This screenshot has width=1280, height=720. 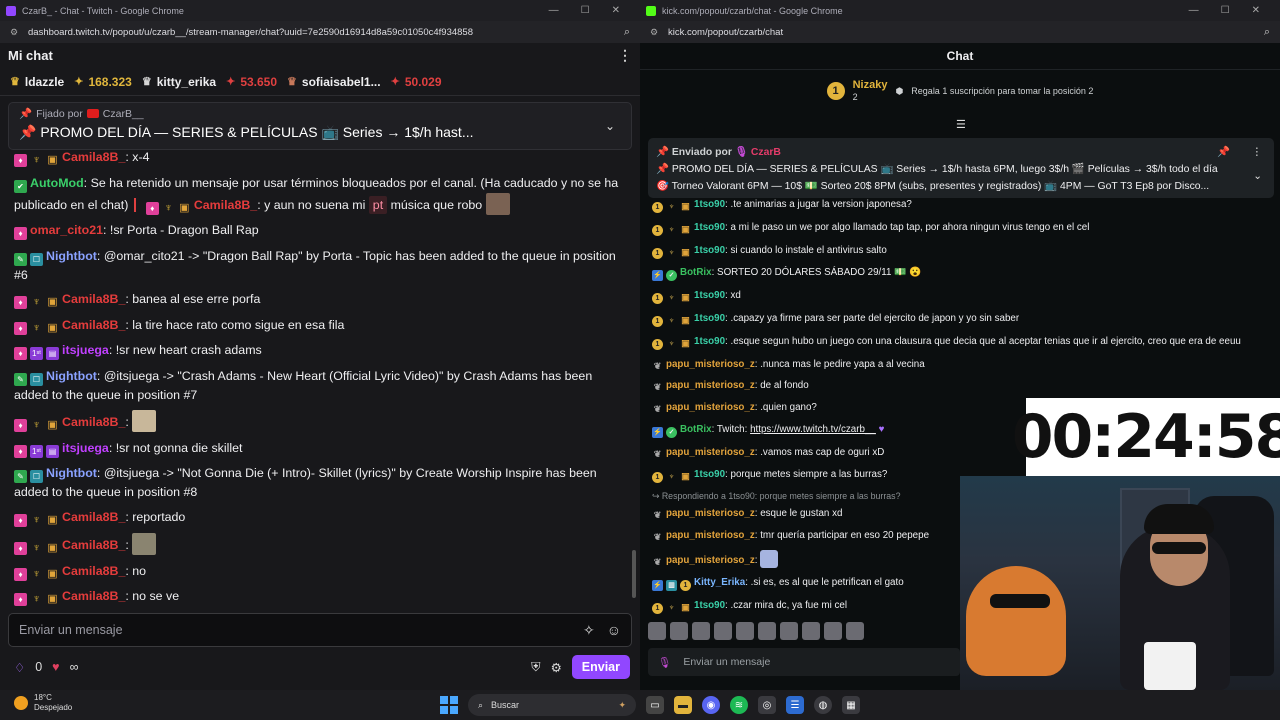 What do you see at coordinates (535, 667) in the screenshot?
I see `shield-icon: ⛨` at bounding box center [535, 667].